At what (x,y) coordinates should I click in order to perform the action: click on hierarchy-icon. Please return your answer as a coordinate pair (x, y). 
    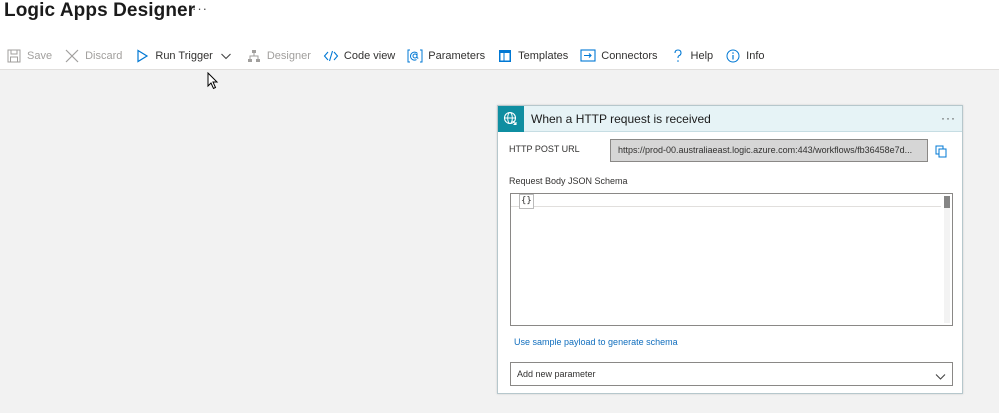
    Looking at the image, I should click on (254, 56).